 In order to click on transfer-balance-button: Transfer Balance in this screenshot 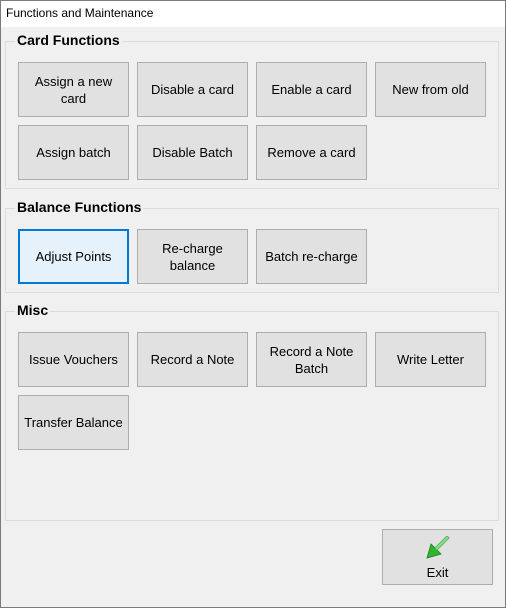, I will do `click(73, 422)`.